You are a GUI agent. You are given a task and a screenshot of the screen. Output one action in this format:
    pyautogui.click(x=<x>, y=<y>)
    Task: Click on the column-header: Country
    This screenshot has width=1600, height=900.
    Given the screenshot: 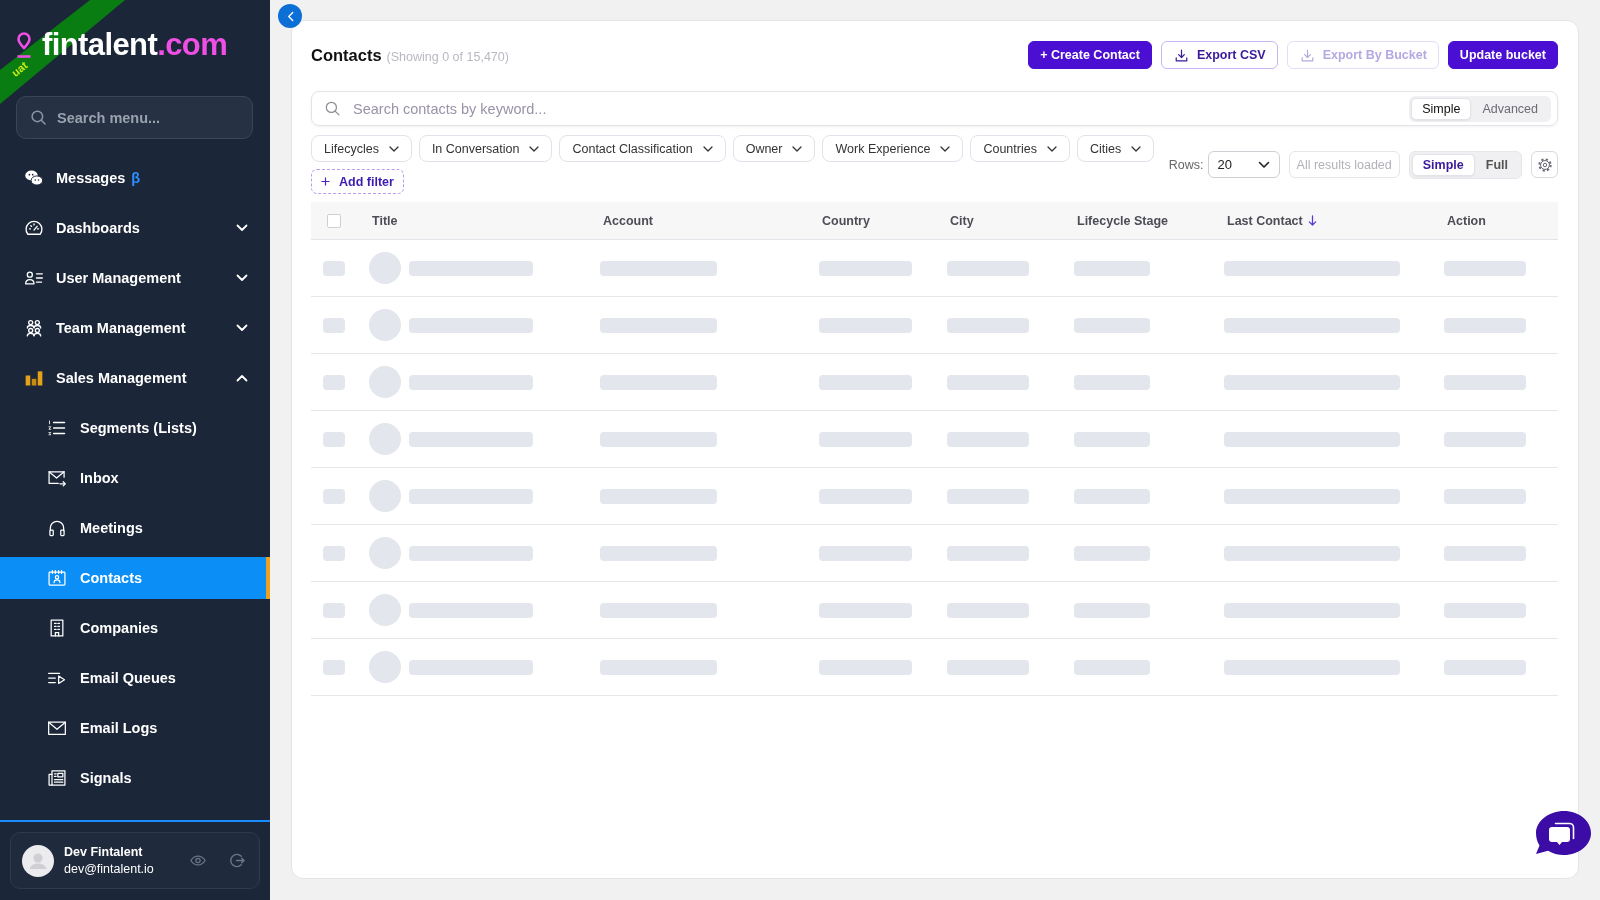 What is the action you would take?
    pyautogui.click(x=846, y=220)
    